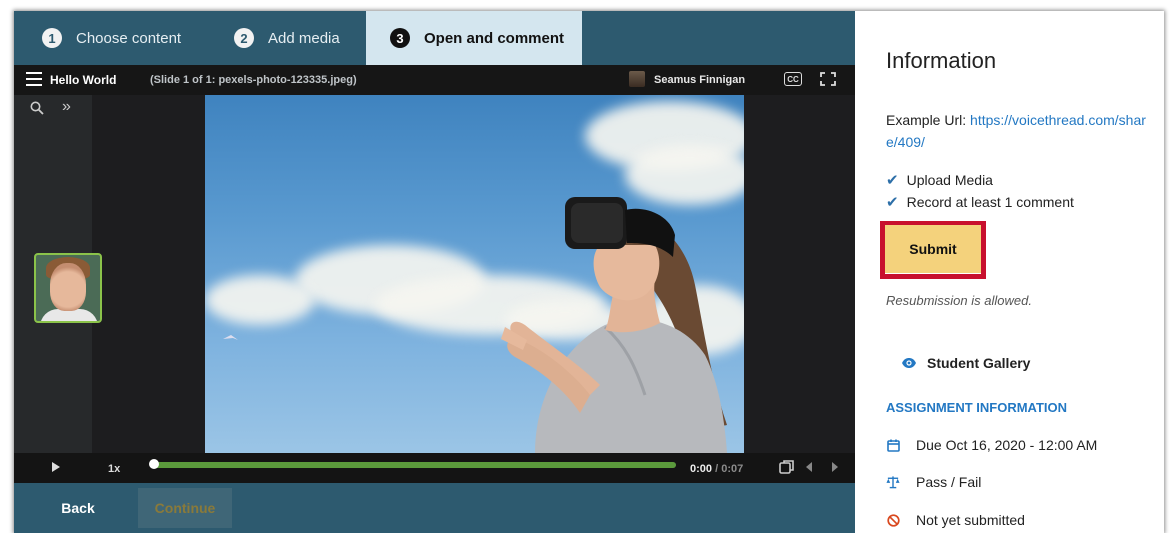 Image resolution: width=1171 pixels, height=533 pixels. Describe the element at coordinates (835, 467) in the screenshot. I see `next-slide-icon` at that location.